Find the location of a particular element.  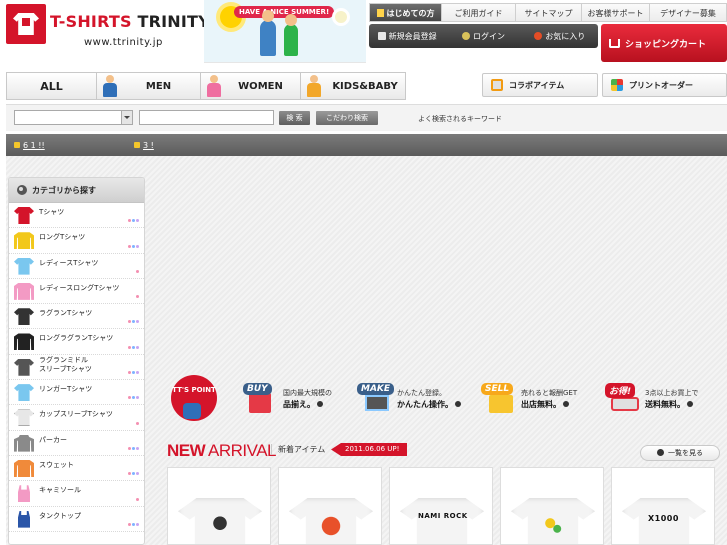

category-tabs: ALL MEN WOMEN KIDS&BABY is located at coordinates (206, 86).